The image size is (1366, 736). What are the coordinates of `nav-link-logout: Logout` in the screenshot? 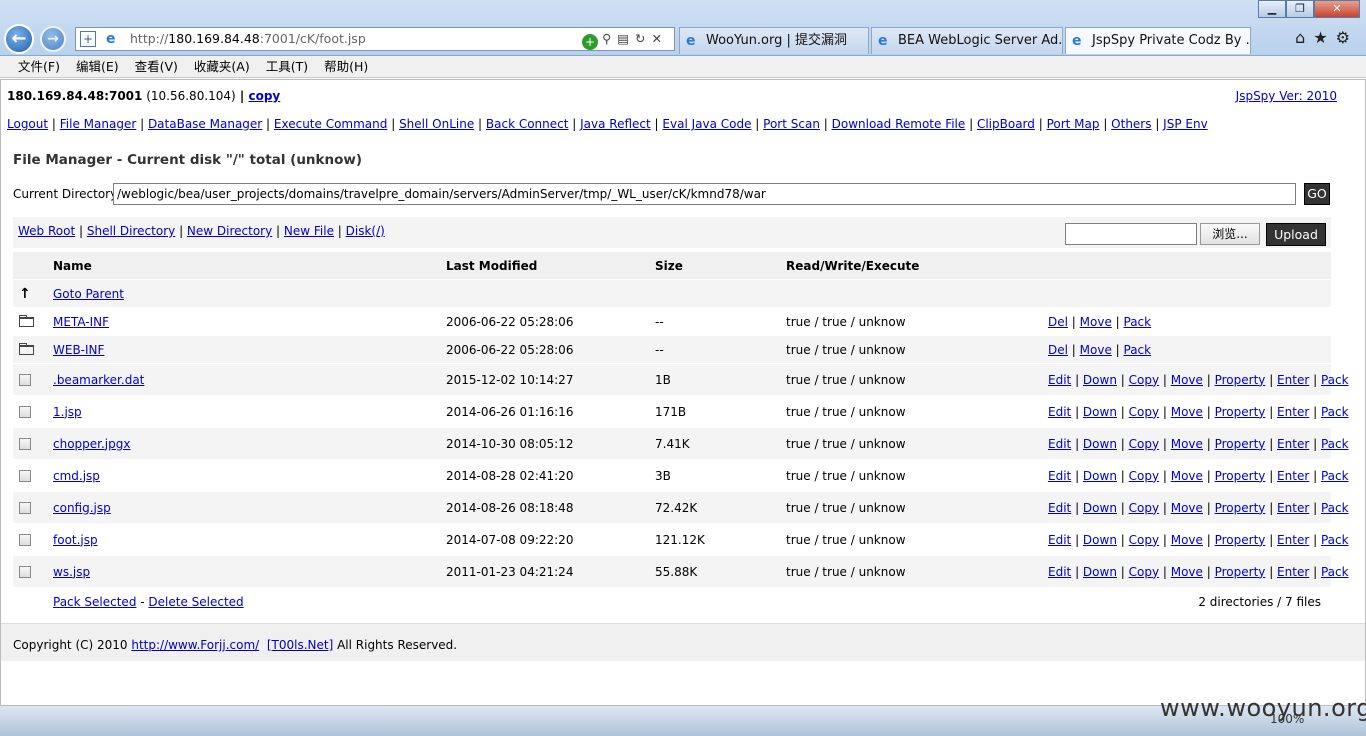 It's located at (27, 124).